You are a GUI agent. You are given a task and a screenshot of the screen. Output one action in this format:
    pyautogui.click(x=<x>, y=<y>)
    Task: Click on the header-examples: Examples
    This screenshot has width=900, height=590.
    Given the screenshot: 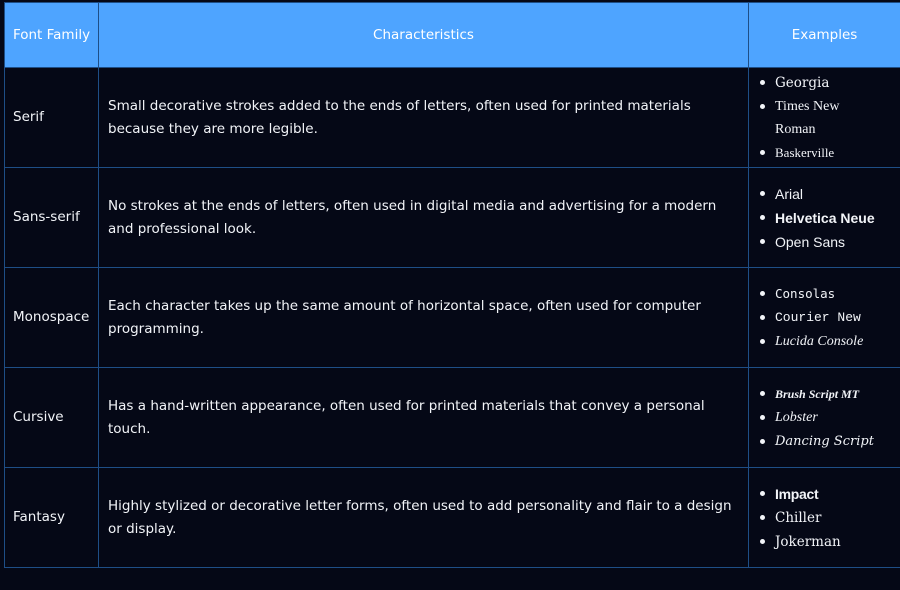 What is the action you would take?
    pyautogui.click(x=824, y=35)
    